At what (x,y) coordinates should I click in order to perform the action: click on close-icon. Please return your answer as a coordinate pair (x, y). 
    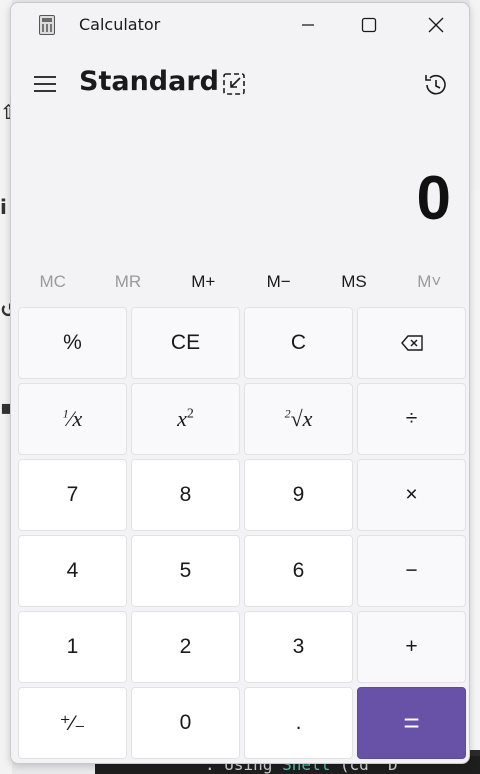
    Looking at the image, I should click on (436, 25).